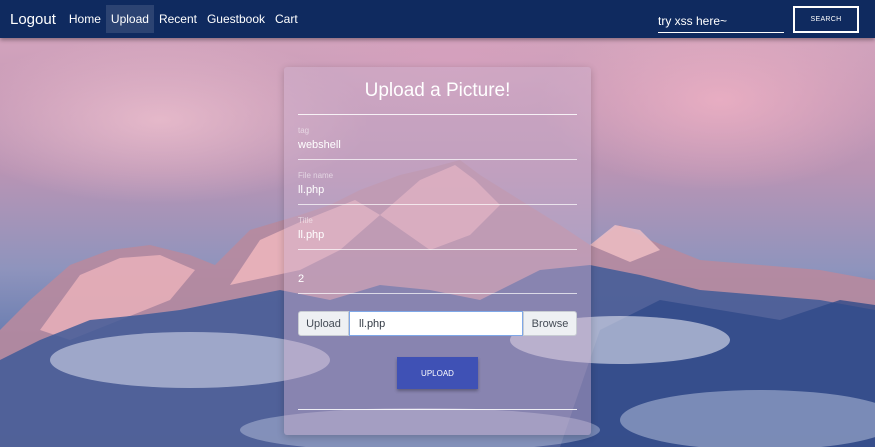 This screenshot has width=875, height=447. Describe the element at coordinates (304, 130) in the screenshot. I see `tag-field-label: tag` at that location.